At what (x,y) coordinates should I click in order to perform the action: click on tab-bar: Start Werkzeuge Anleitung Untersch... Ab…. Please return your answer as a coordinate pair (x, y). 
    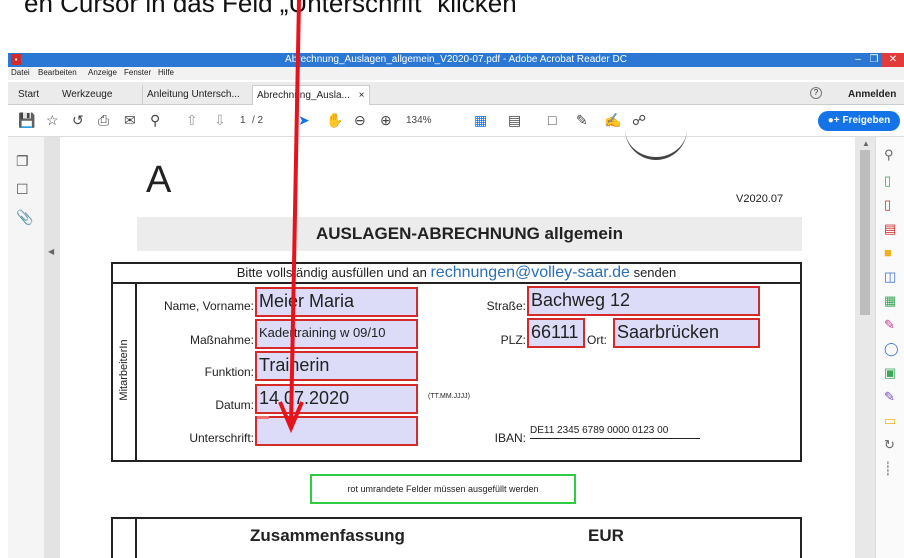
    Looking at the image, I should click on (456, 93).